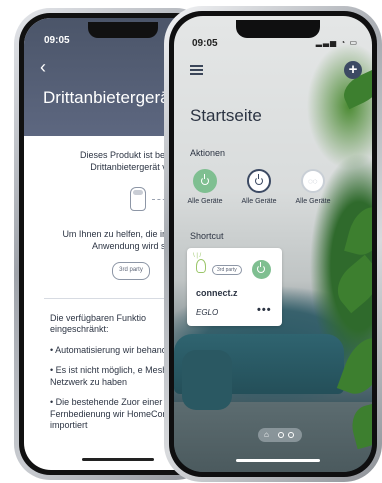  Describe the element at coordinates (201, 266) in the screenshot. I see `bulb-icon` at that location.